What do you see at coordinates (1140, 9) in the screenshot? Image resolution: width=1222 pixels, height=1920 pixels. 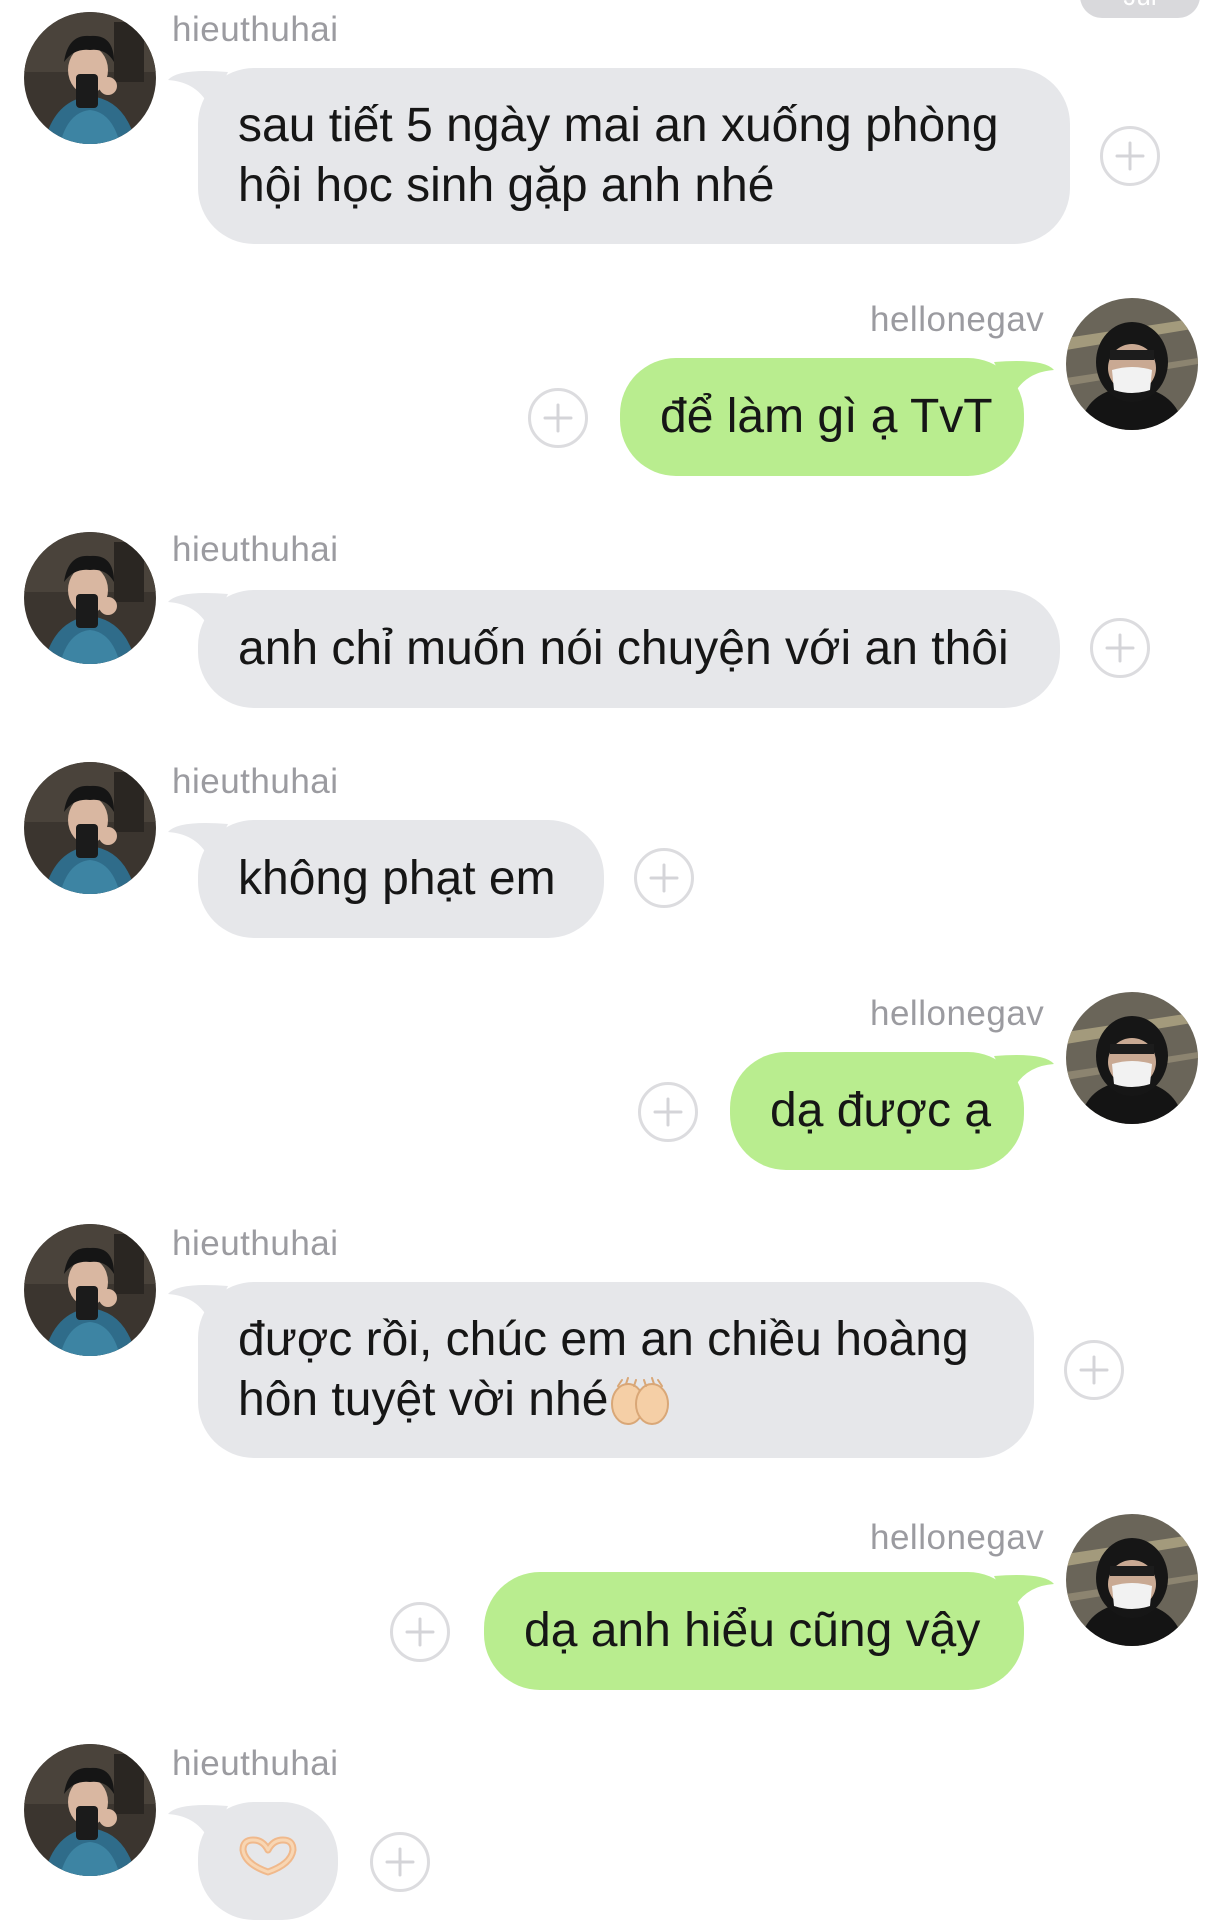 I see `date-separator: Jul` at bounding box center [1140, 9].